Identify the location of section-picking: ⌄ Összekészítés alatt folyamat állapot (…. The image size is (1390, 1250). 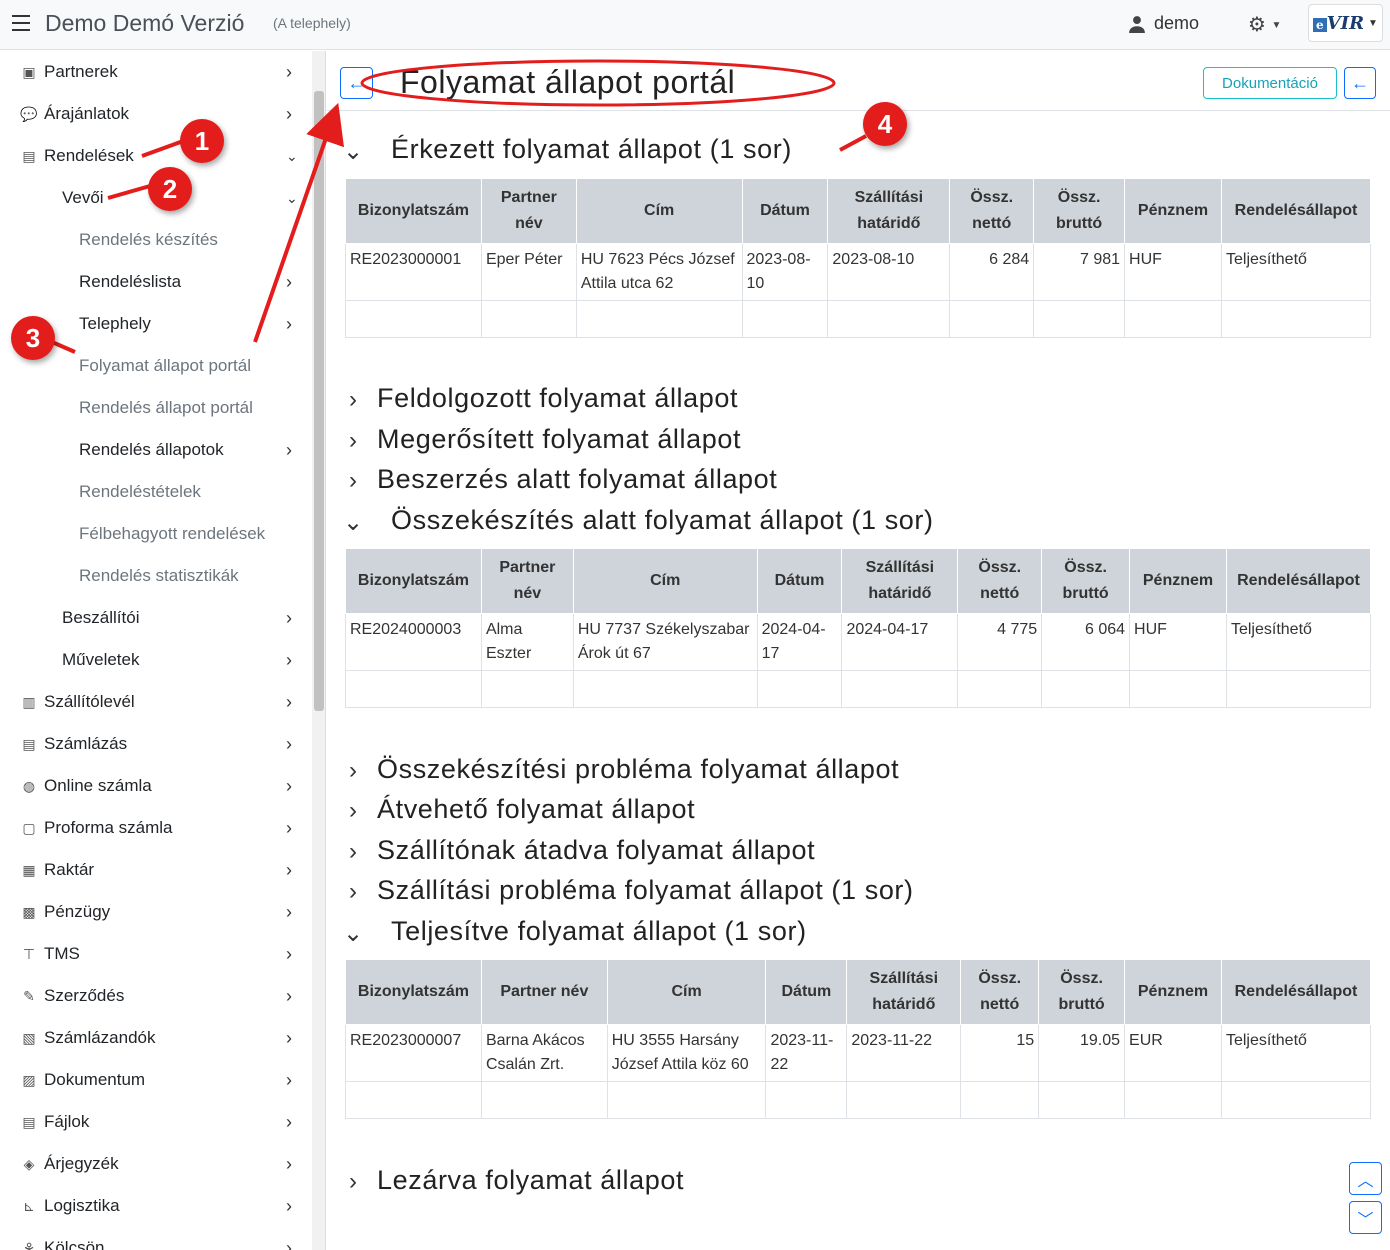
(858, 524).